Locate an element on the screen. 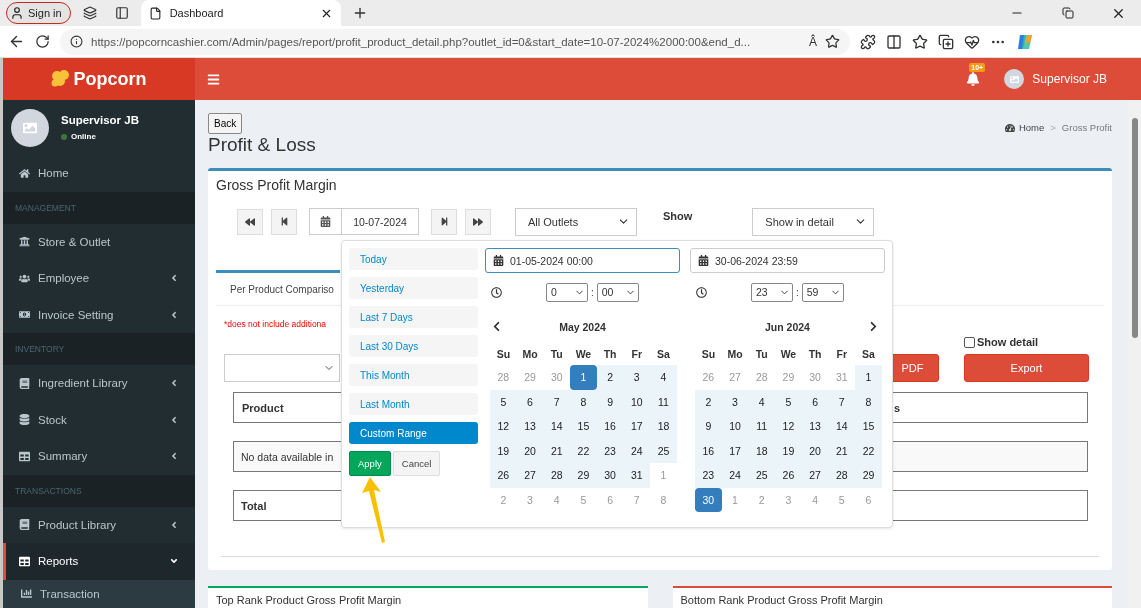 The height and width of the screenshot is (608, 1141). sidebar-item: Employee is located at coordinates (99, 278).